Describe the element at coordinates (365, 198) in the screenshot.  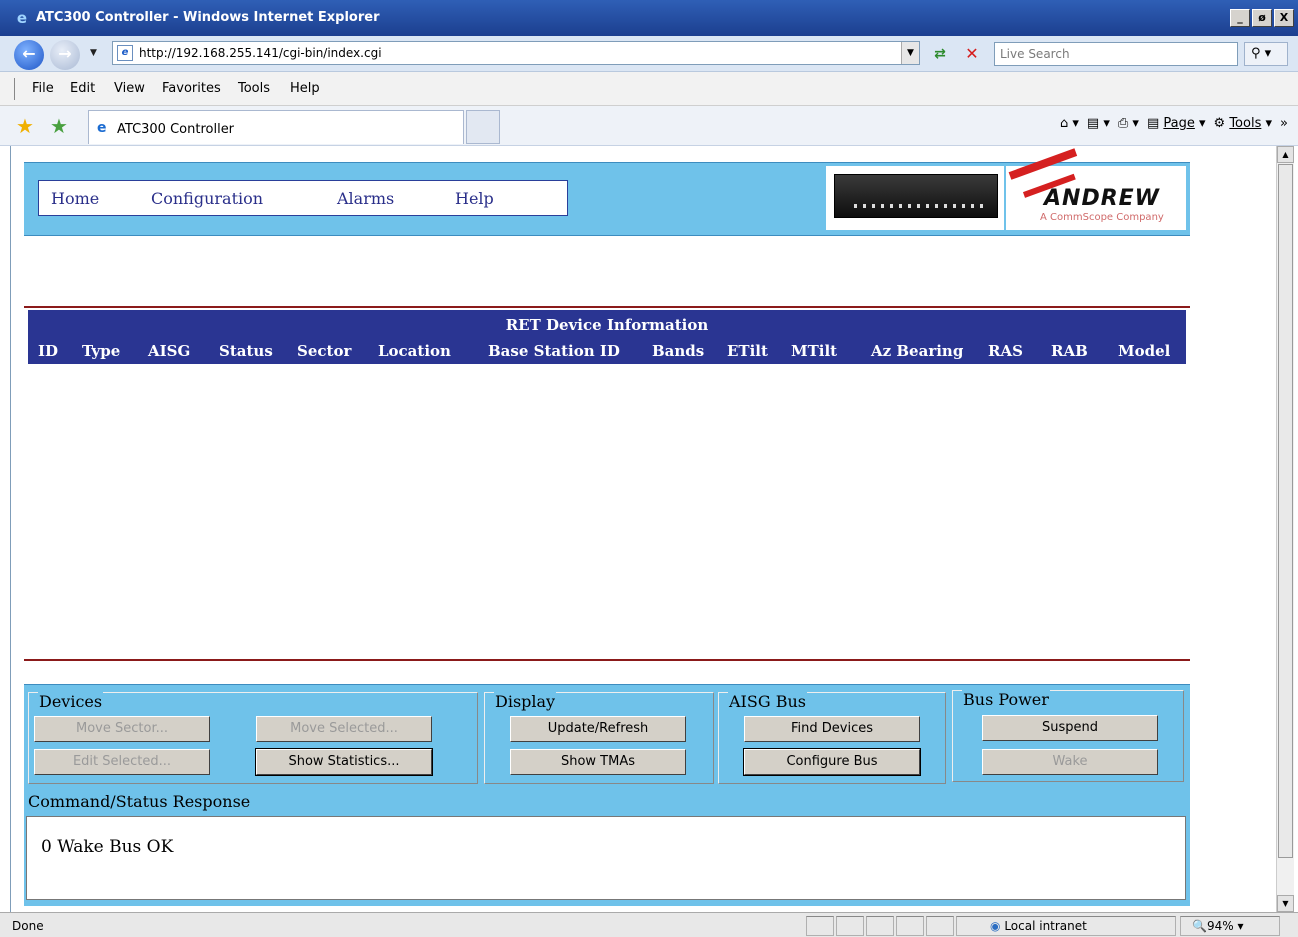
I see `nav-alarms: Alarms` at that location.